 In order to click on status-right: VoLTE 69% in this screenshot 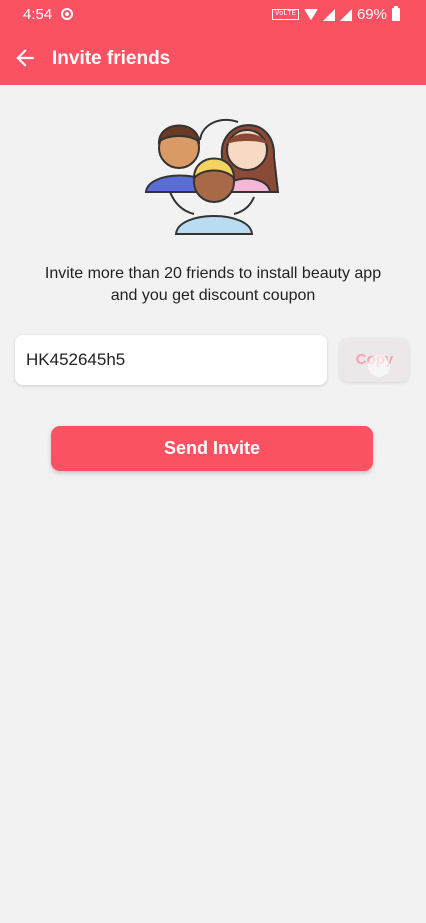, I will do `click(335, 14)`.